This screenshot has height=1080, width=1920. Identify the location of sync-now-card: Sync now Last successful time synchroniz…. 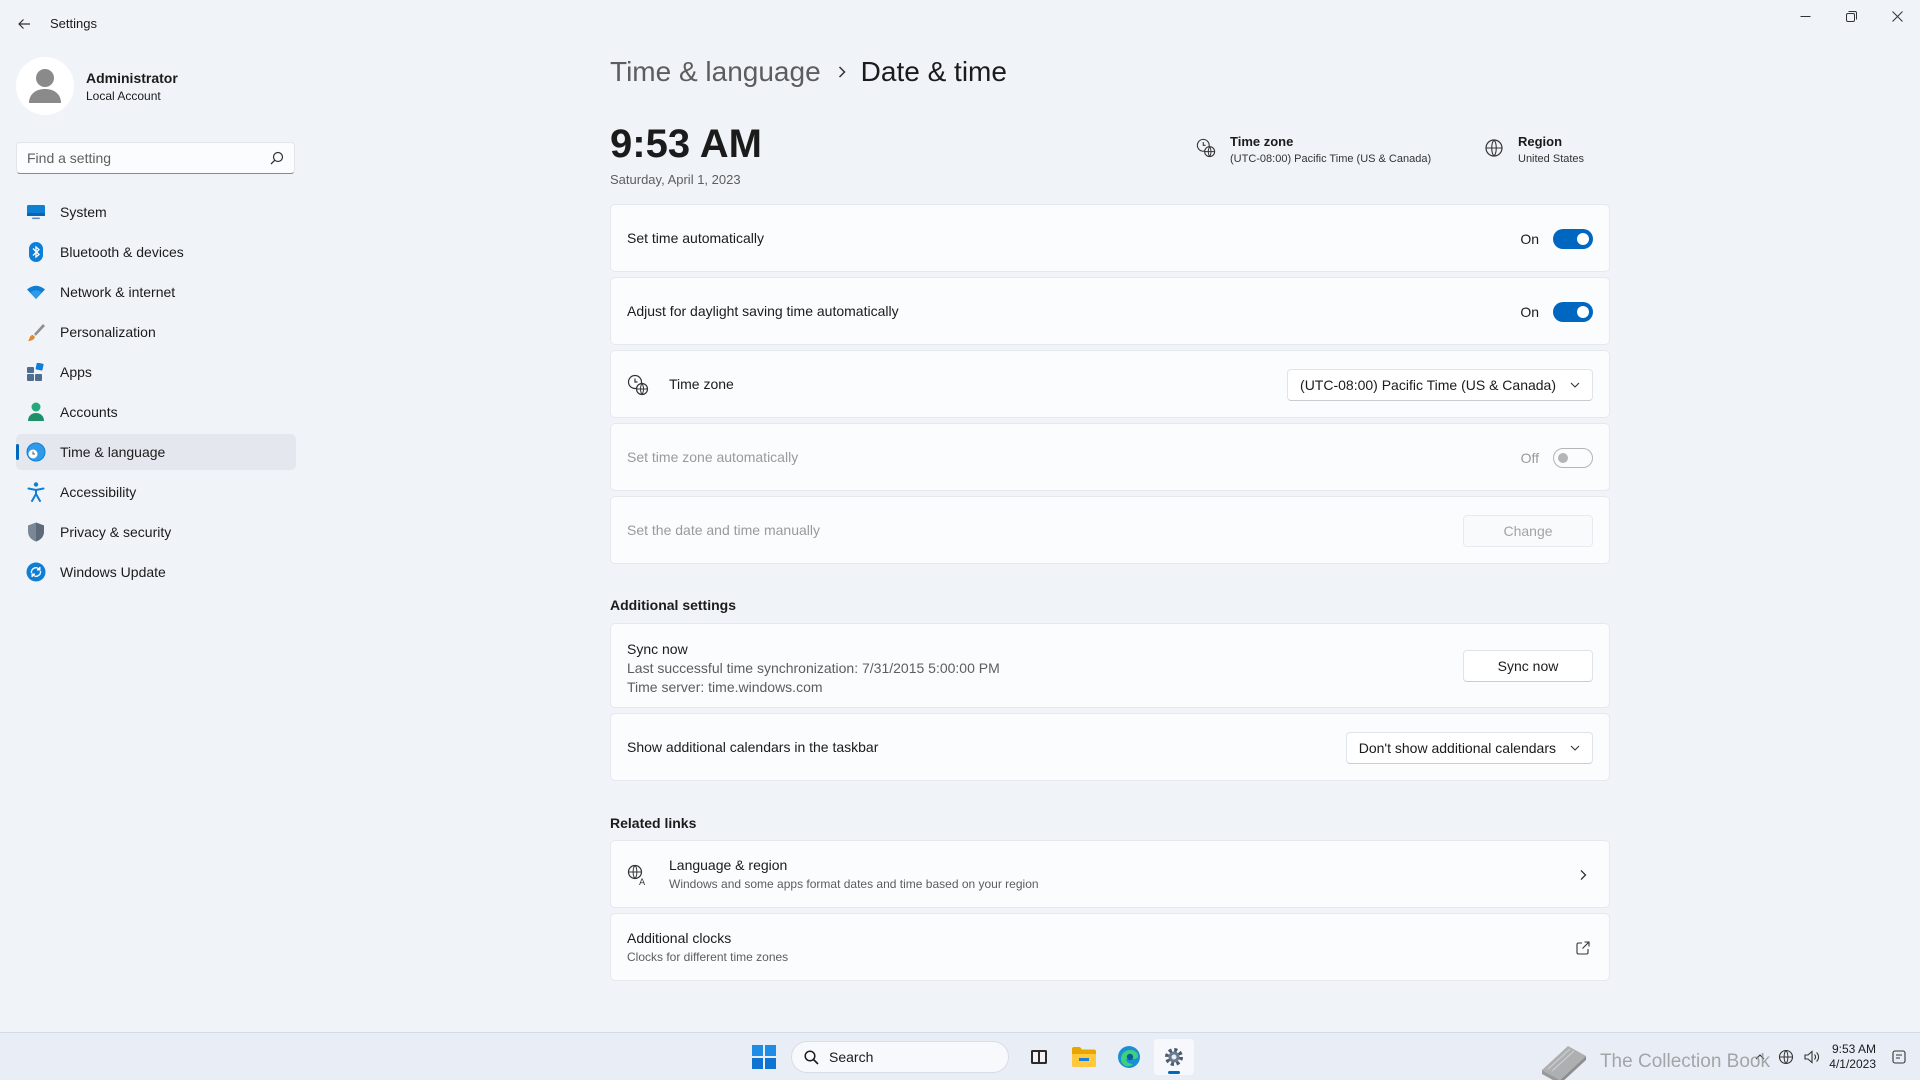
(1110, 665).